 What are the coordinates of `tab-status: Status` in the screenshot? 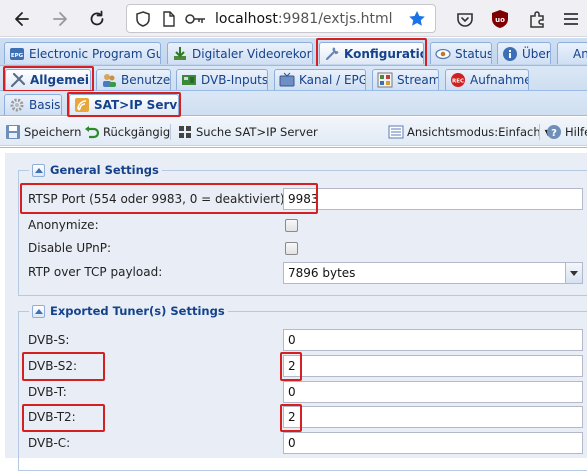 It's located at (461, 53).